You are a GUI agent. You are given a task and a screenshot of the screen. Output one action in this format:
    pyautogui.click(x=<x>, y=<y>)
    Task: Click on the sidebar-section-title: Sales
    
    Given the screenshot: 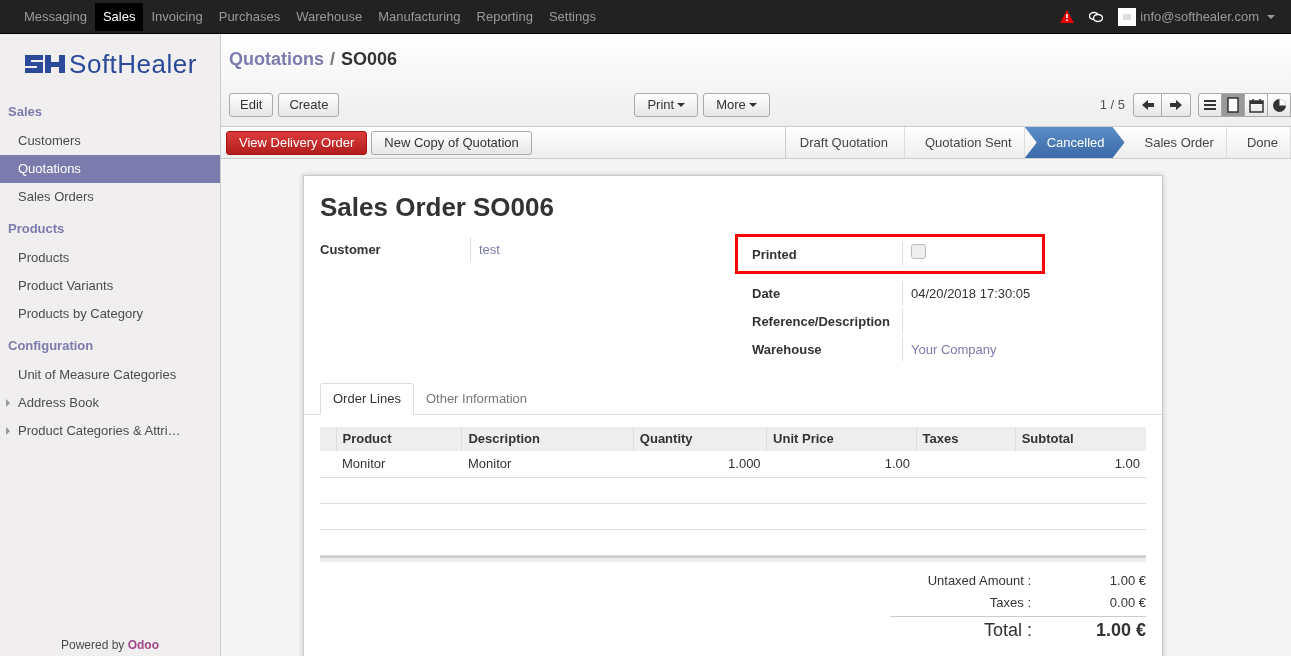 What is the action you would take?
    pyautogui.click(x=25, y=111)
    